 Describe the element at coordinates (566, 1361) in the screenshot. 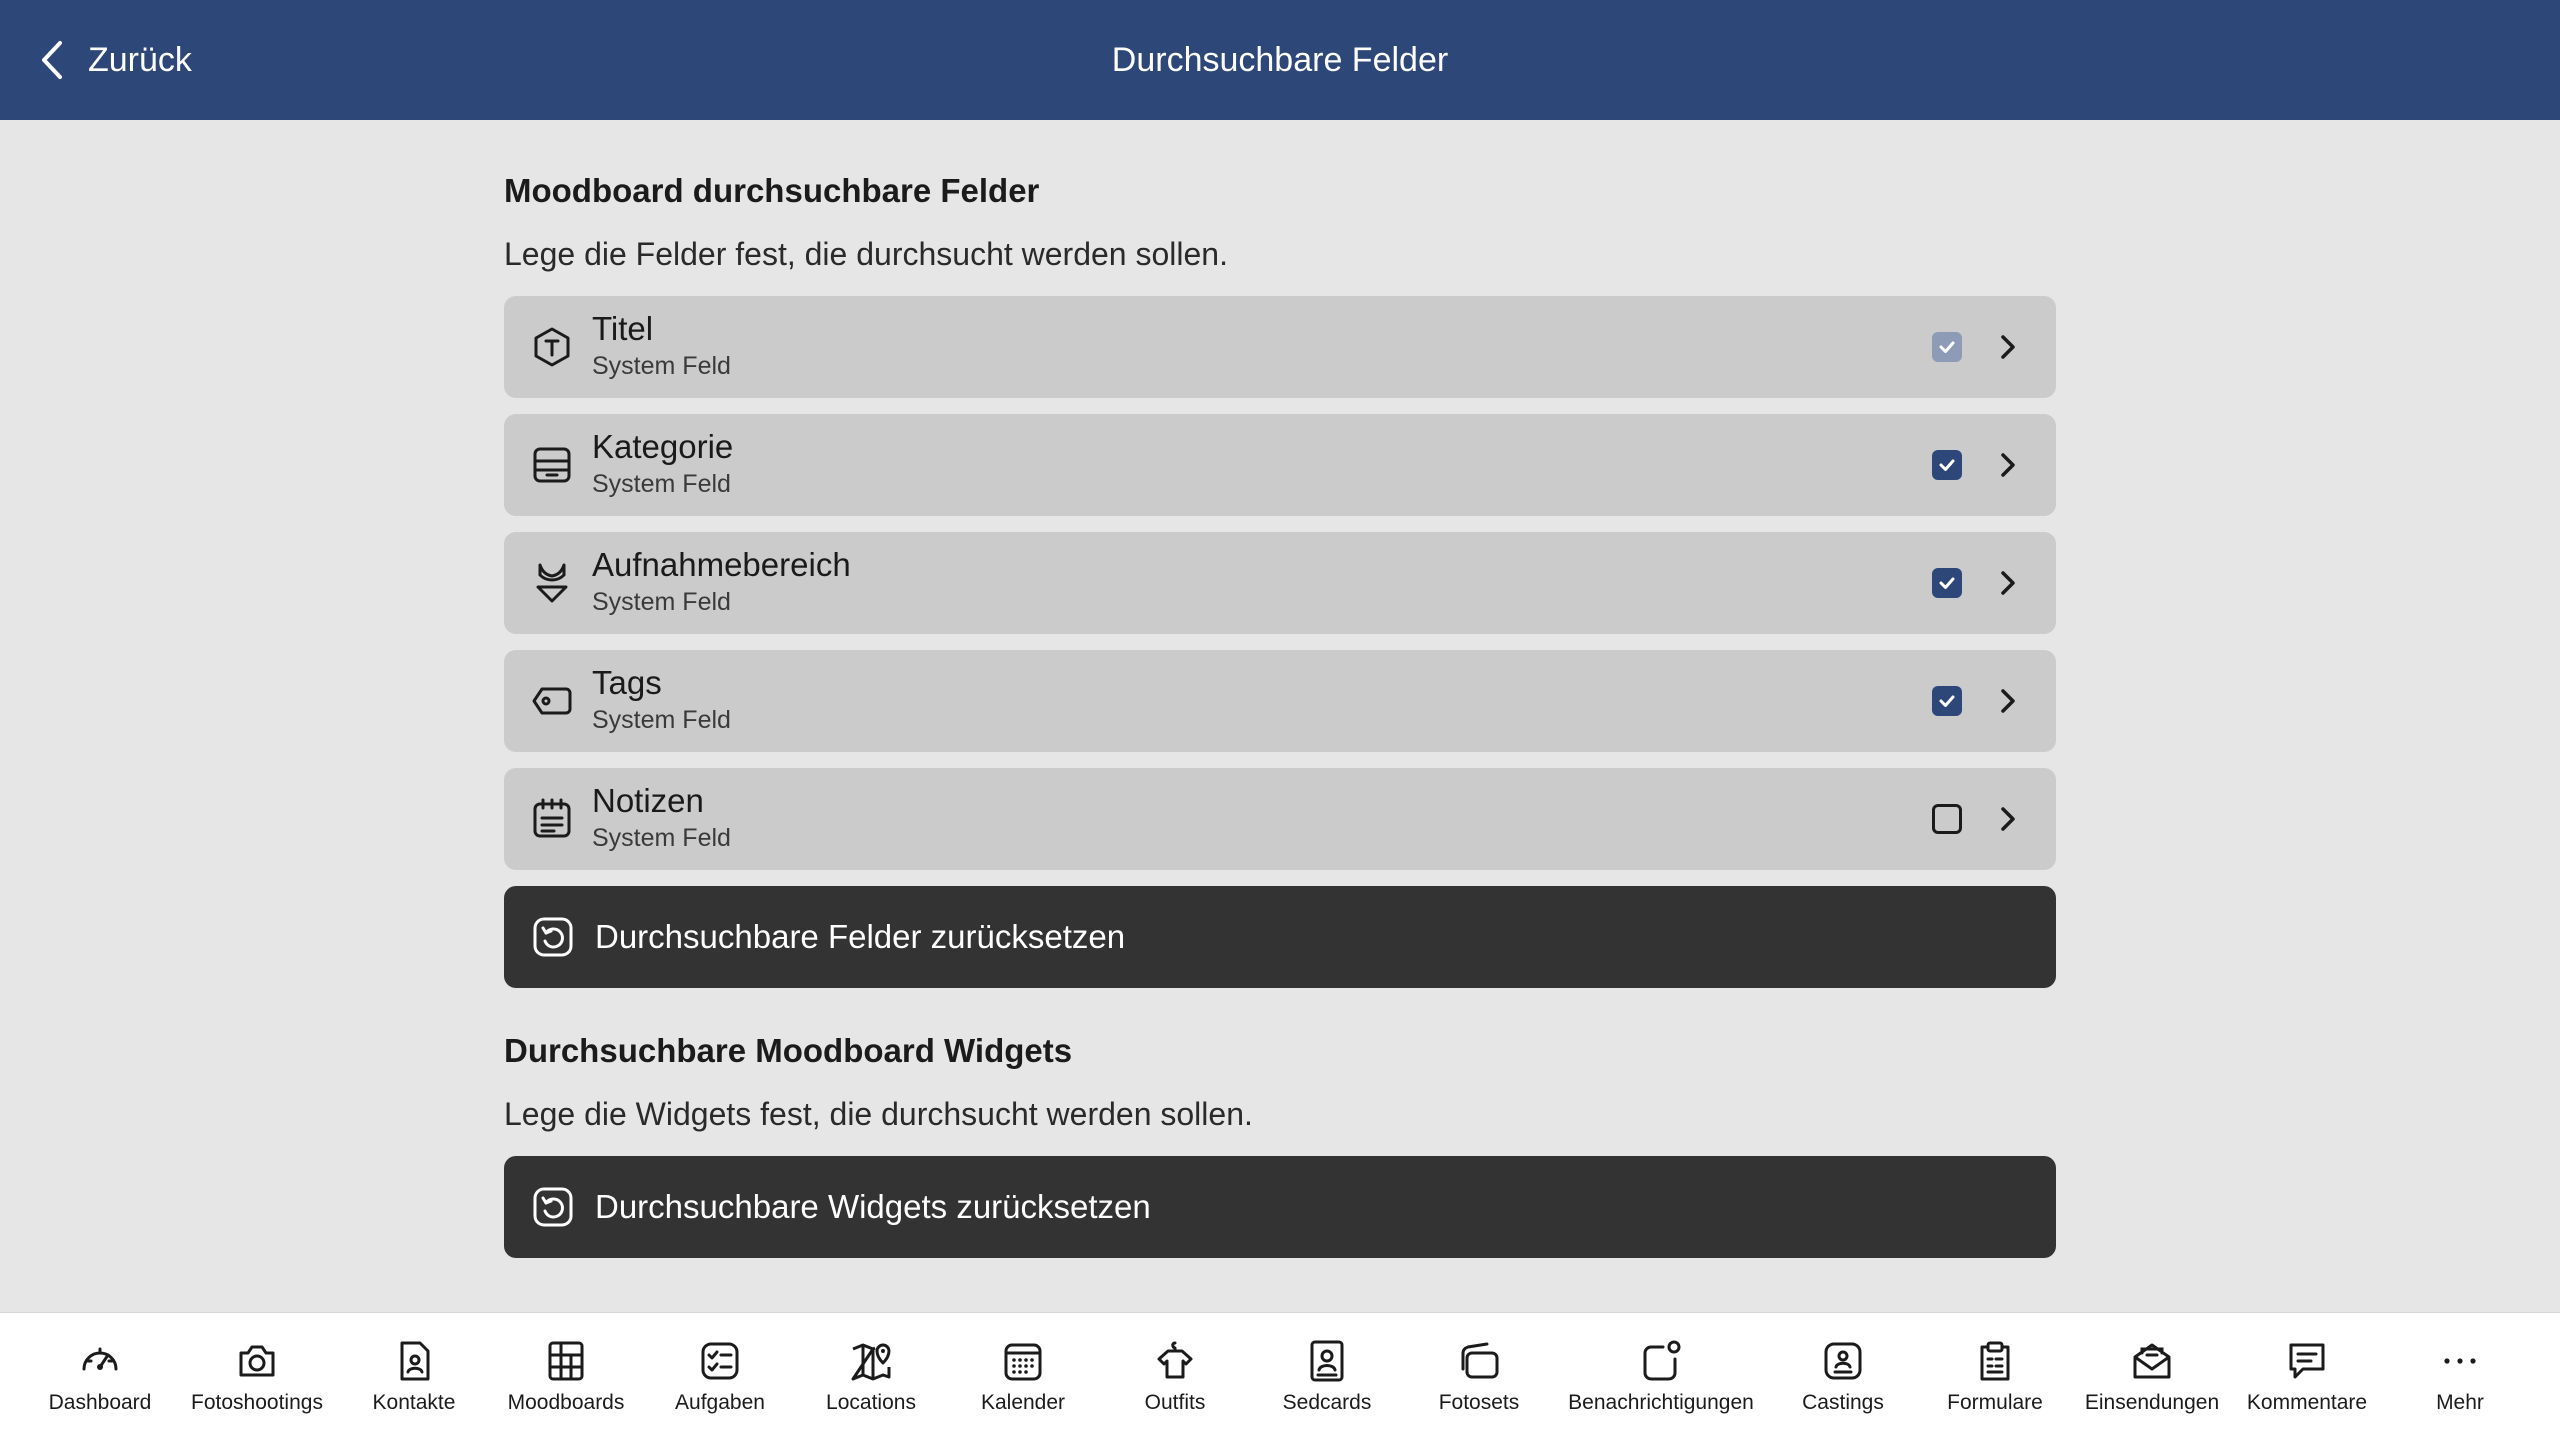

I see `moodboard-grid-icon` at that location.